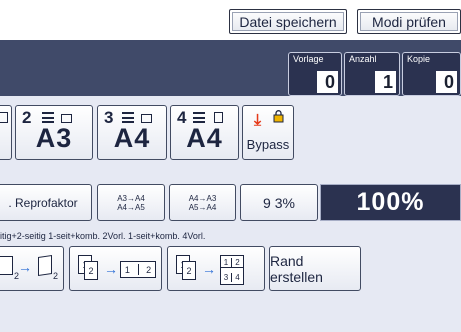  Describe the element at coordinates (385, 82) in the screenshot. I see `quantity-value: 1` at that location.